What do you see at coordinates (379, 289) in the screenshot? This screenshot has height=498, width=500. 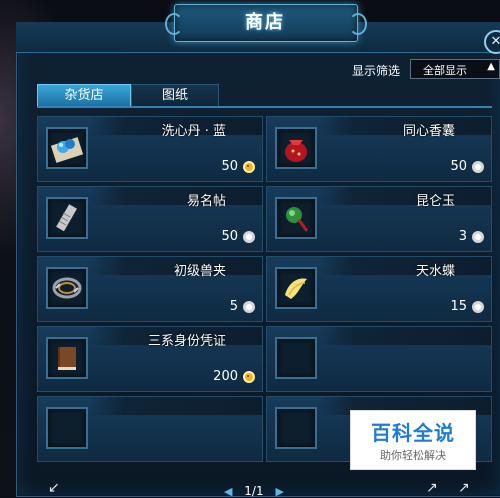 I see `shop-item-slot: 天水蝶 15` at bounding box center [379, 289].